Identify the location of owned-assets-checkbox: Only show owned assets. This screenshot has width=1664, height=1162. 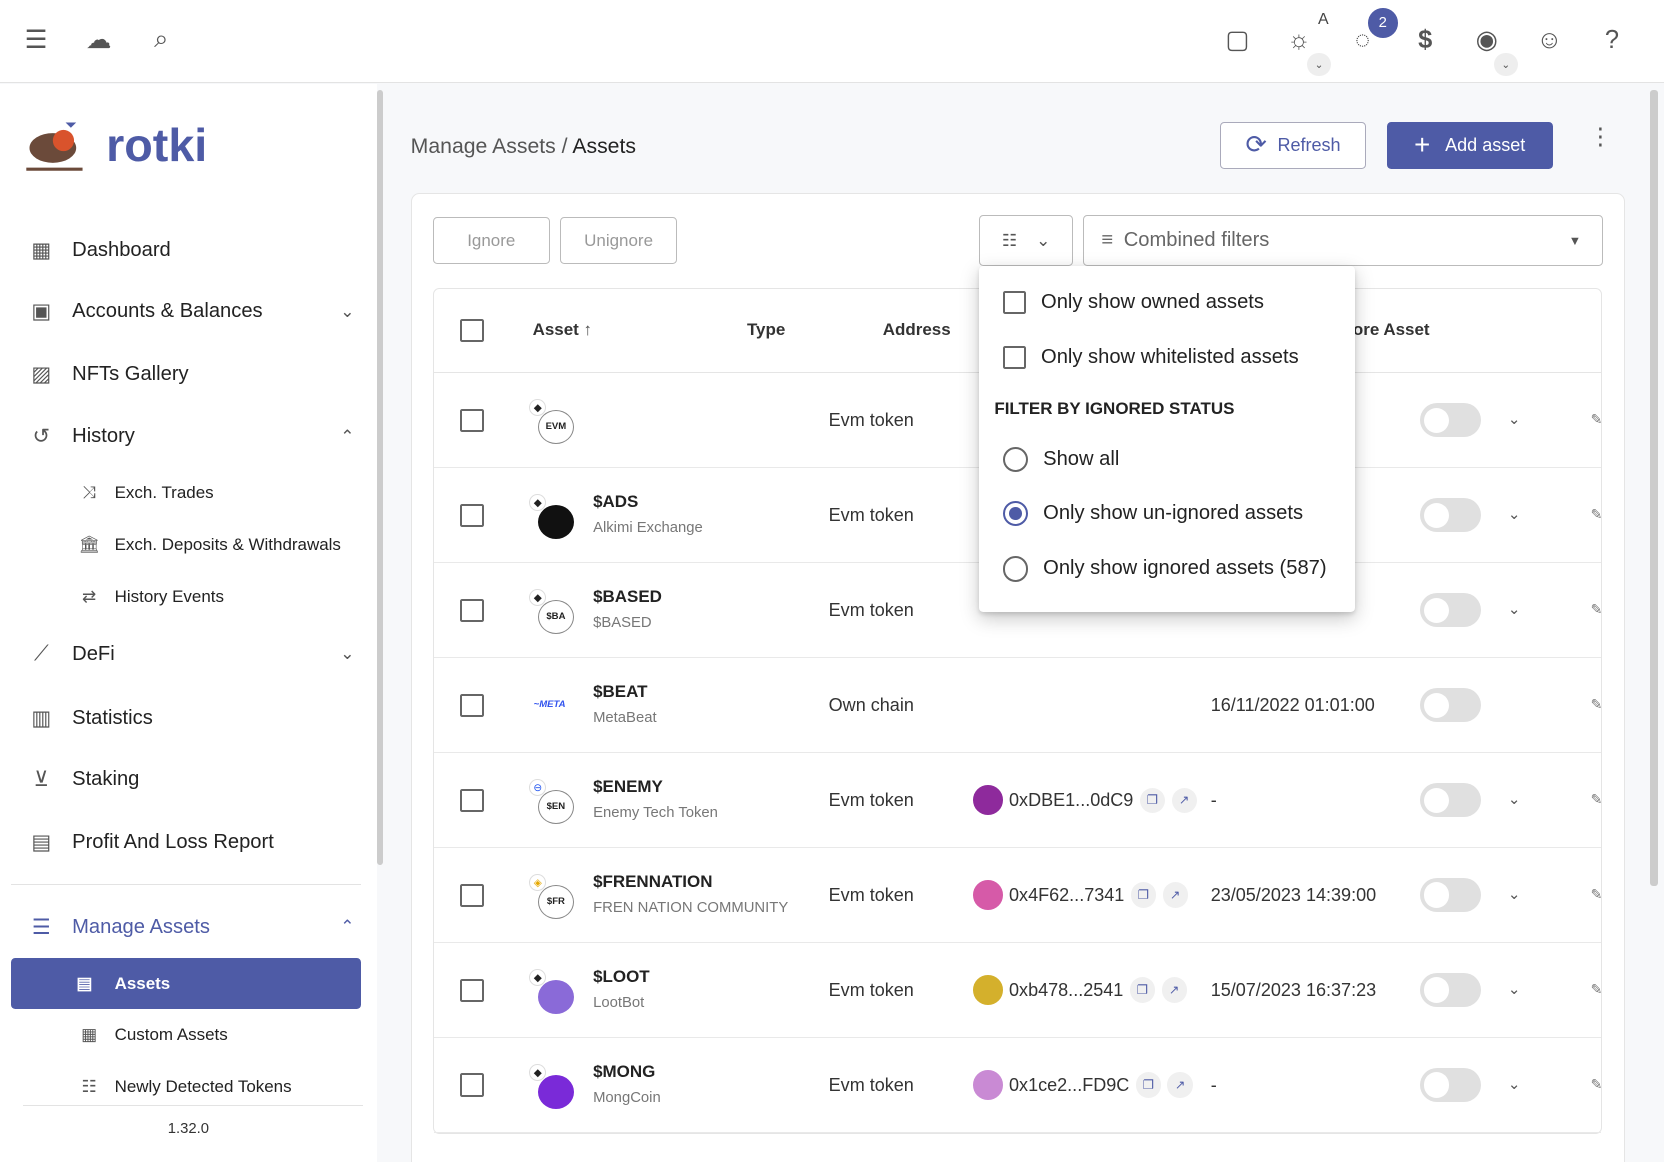
(1133, 302).